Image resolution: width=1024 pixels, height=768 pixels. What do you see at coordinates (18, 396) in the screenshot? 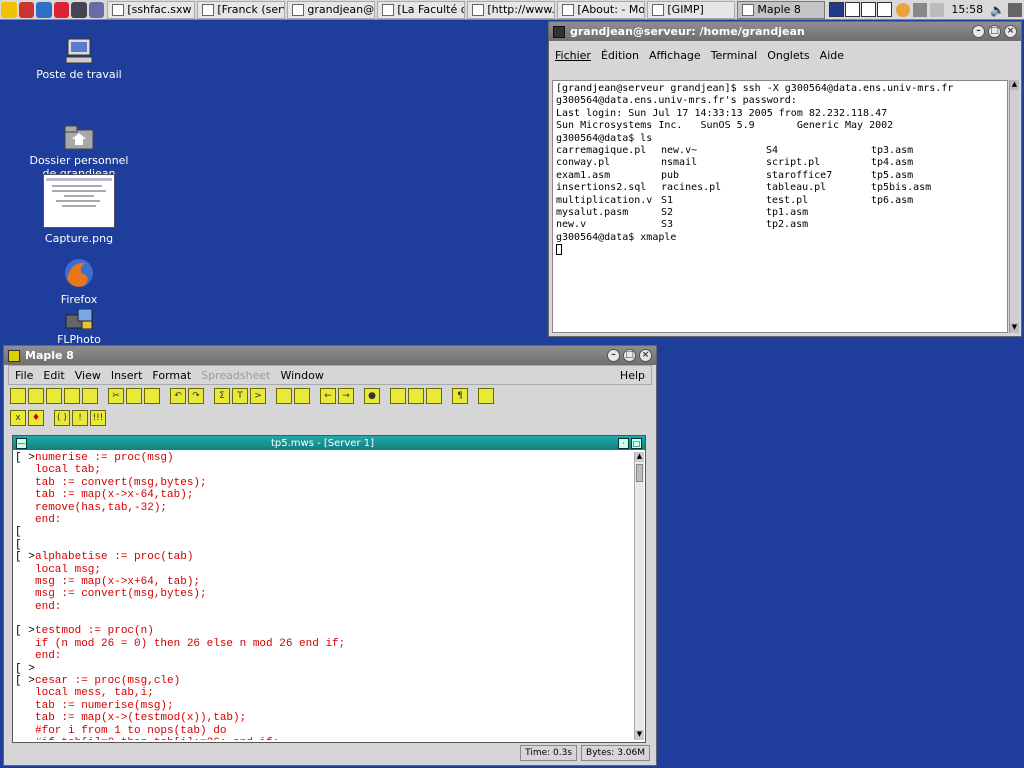
I see `new-icon` at bounding box center [18, 396].